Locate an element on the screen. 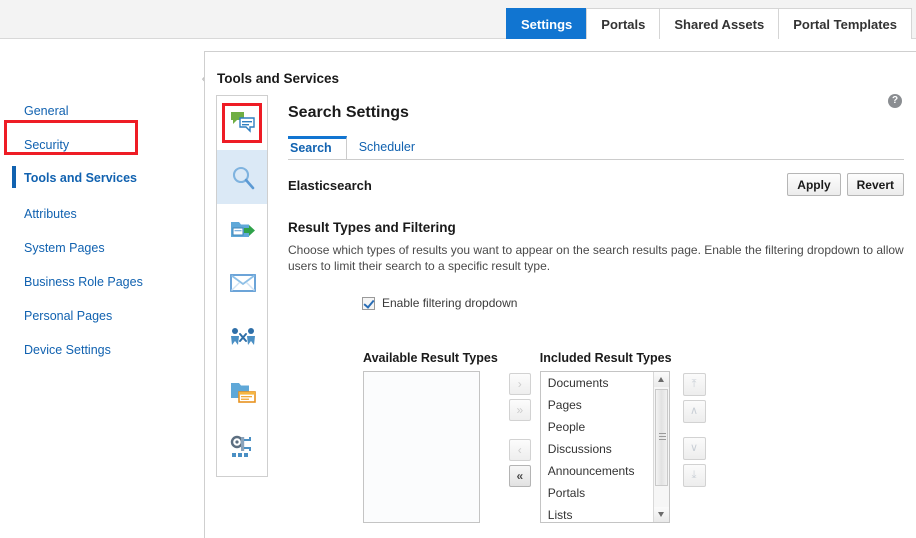 This screenshot has height=538, width=916. notes-folder-icon is located at coordinates (243, 393).